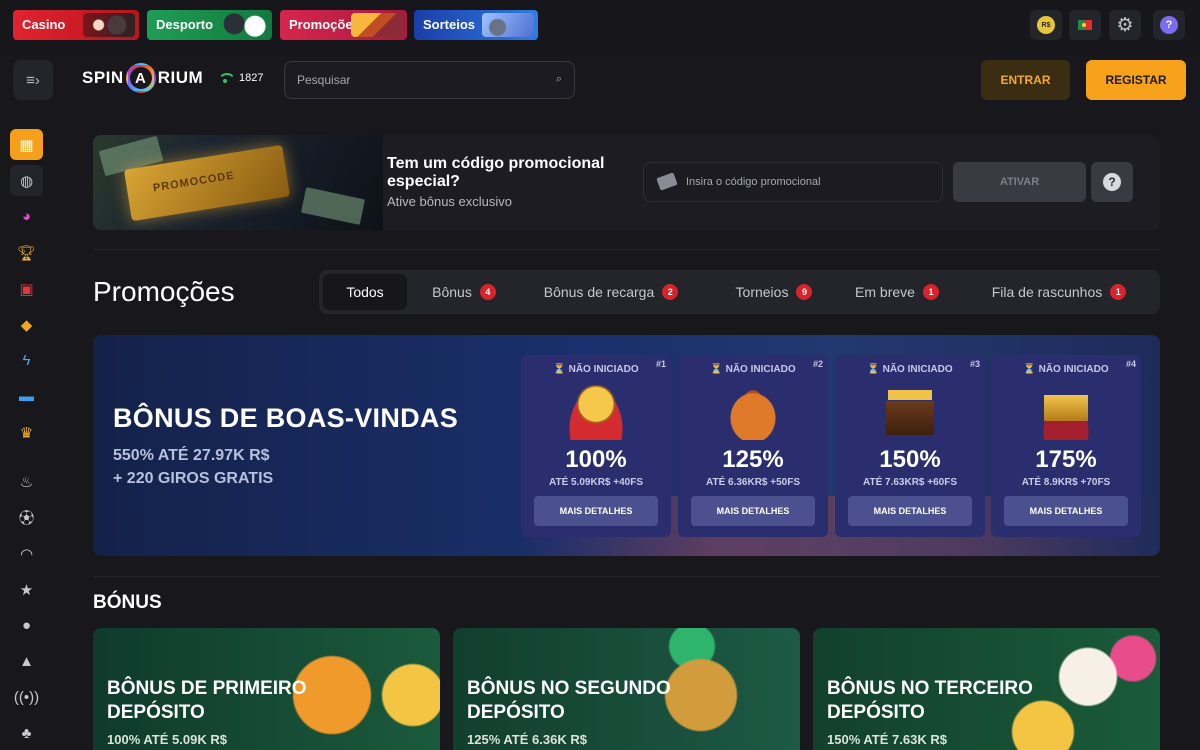 The width and height of the screenshot is (1200, 750). What do you see at coordinates (103, 77) in the screenshot?
I see `logo-text-left: SPIN` at bounding box center [103, 77].